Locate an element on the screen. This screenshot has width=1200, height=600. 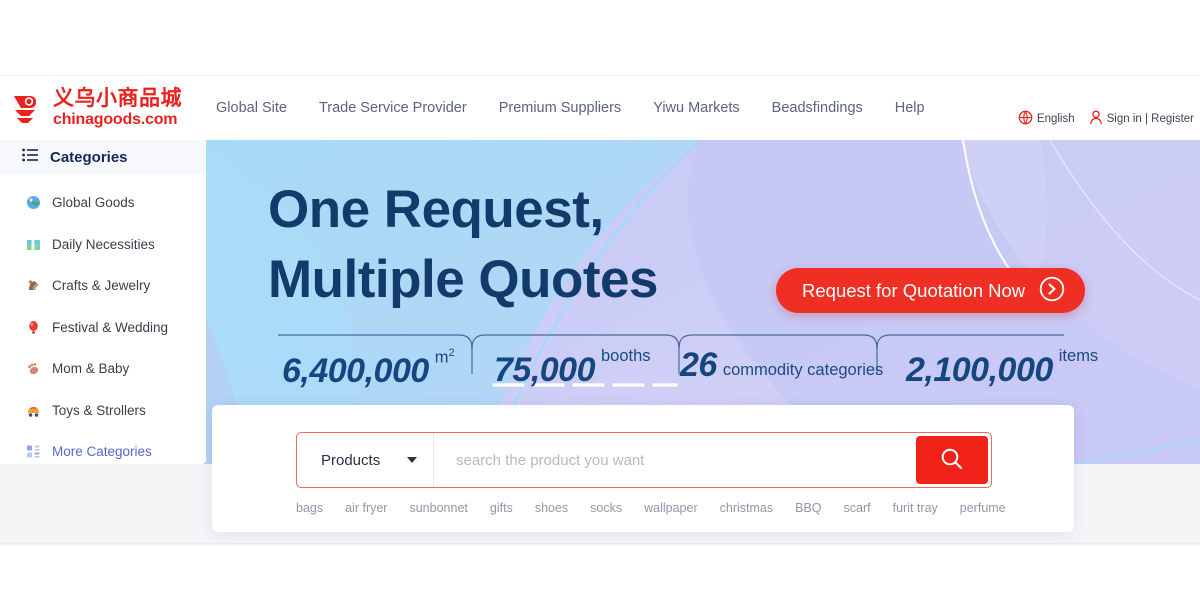
stat-items-value: 2,100,000 is located at coordinates (979, 369).